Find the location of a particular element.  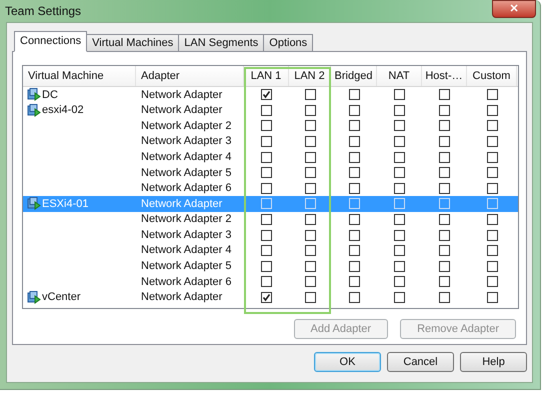

column-header: LAN 1 is located at coordinates (266, 76).